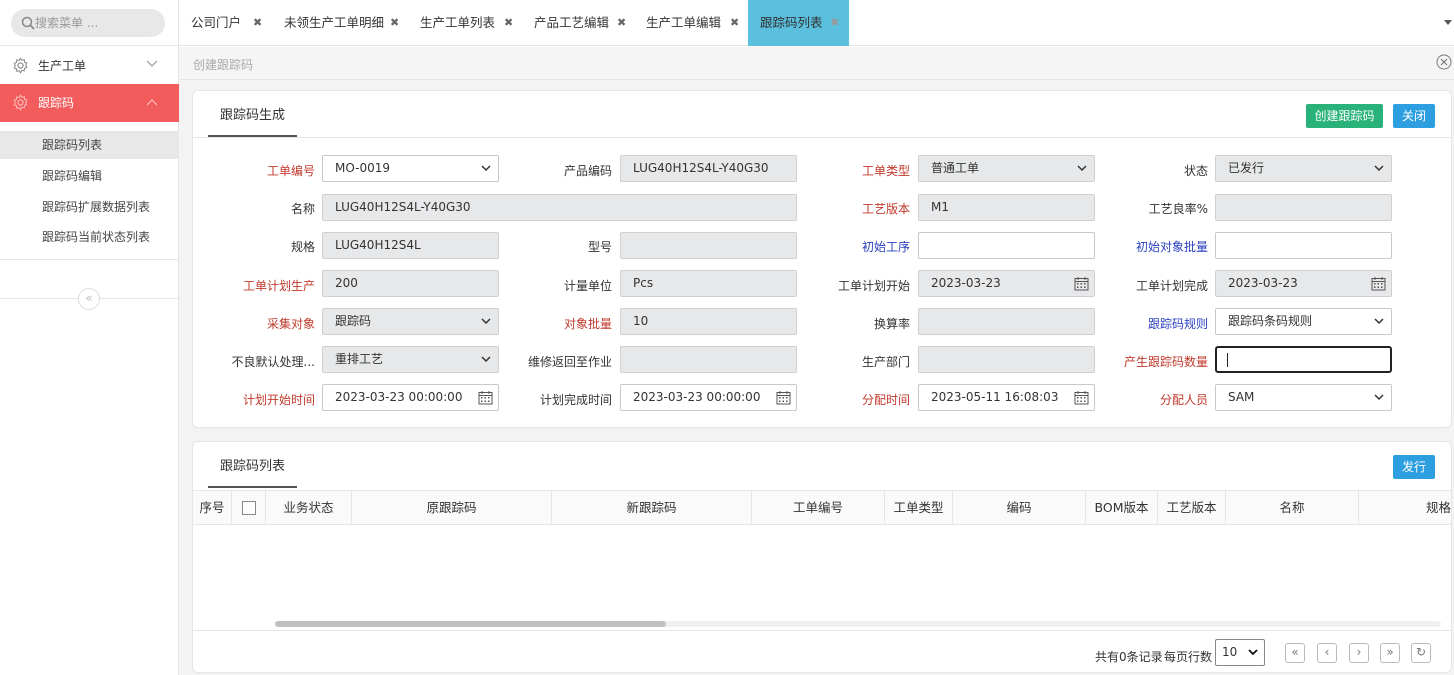  I want to click on tab-tracking-code-list: 跟踪码列表 ✖, so click(798, 23).